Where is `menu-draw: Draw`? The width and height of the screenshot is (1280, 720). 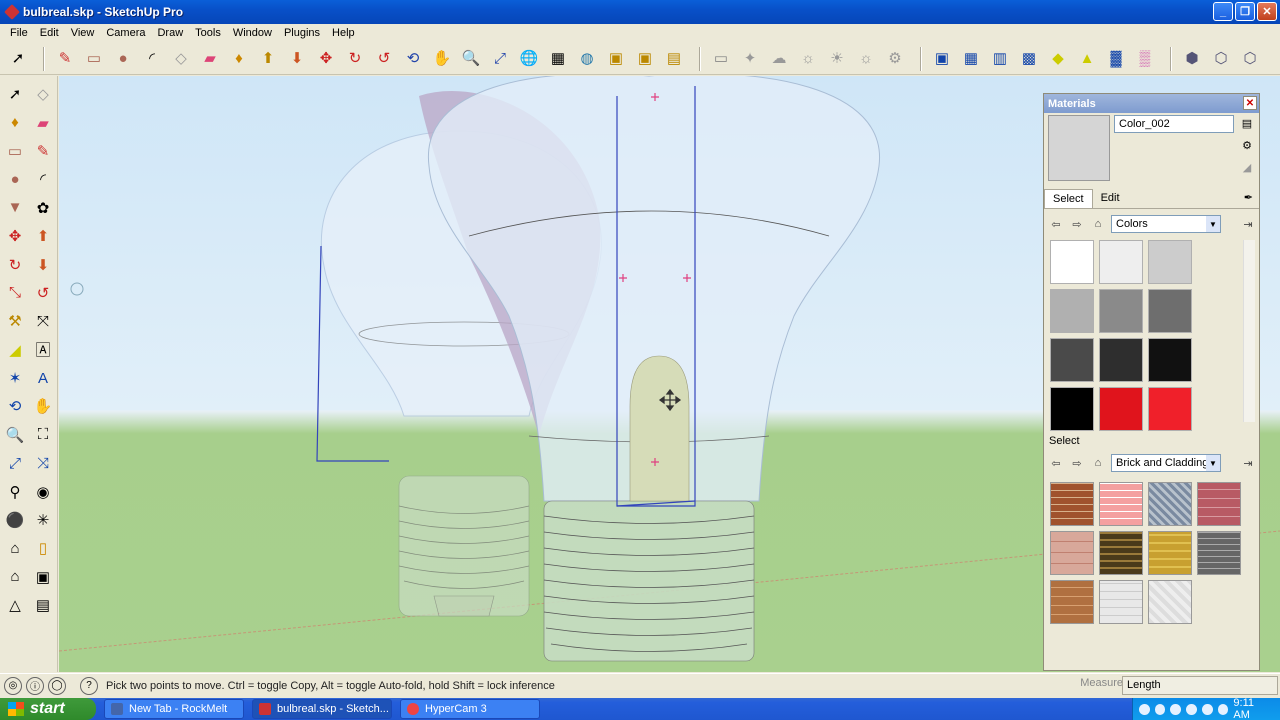
menu-draw: Draw is located at coordinates (170, 33).